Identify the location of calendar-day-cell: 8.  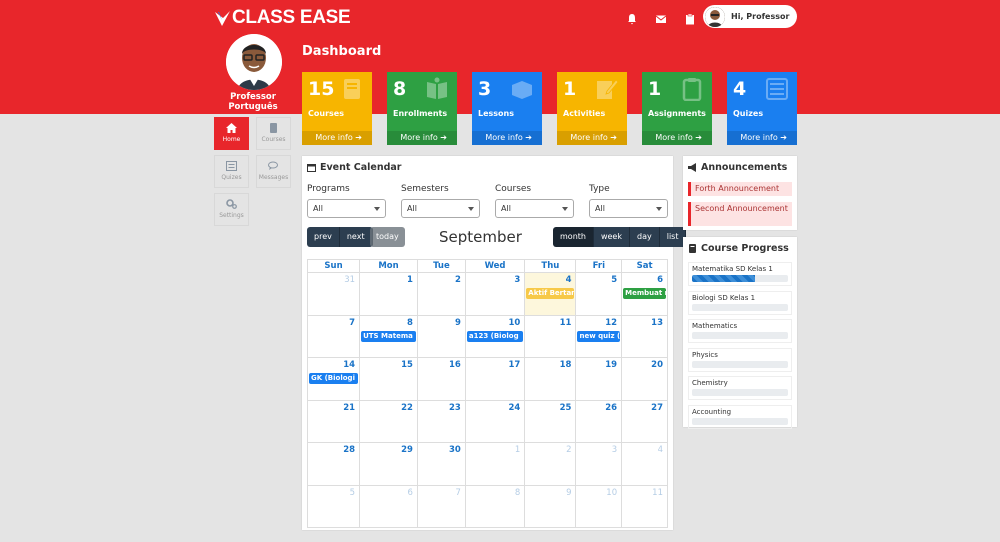
(495, 506).